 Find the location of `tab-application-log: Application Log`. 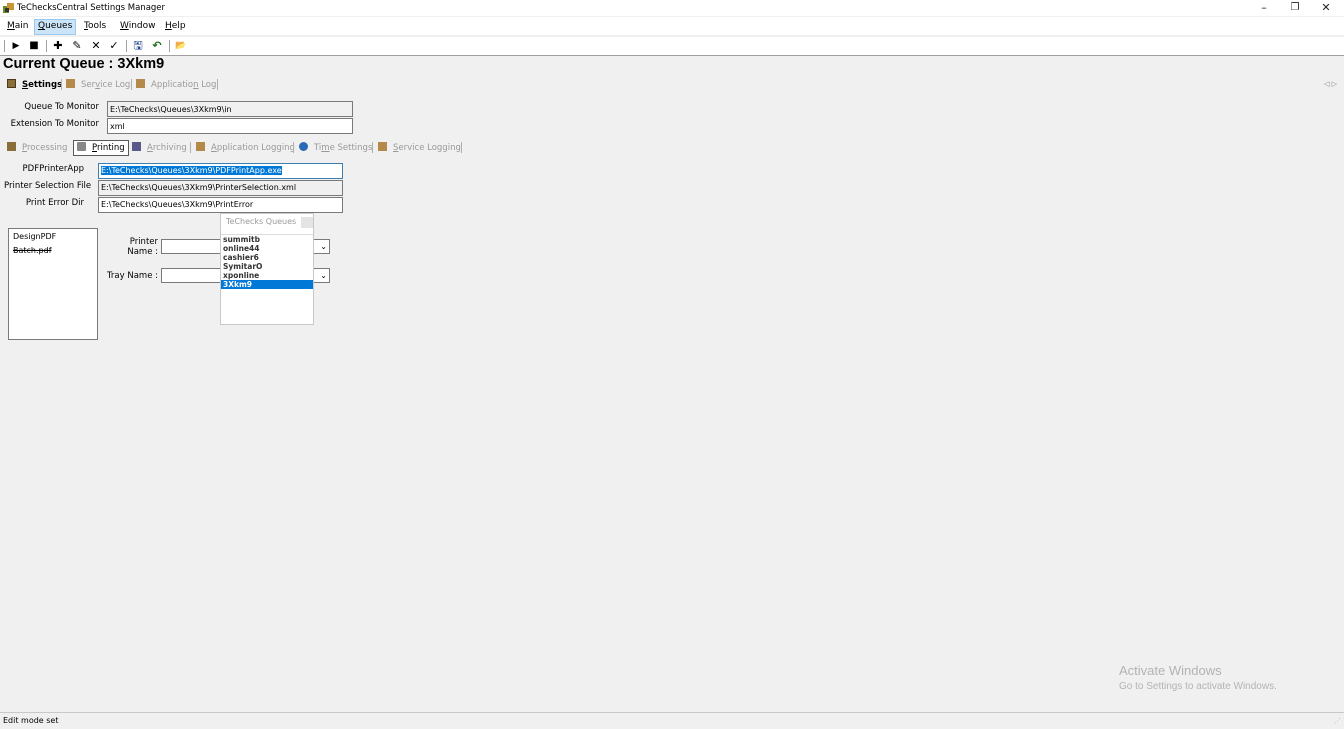

tab-application-log: Application Log is located at coordinates (175, 85).